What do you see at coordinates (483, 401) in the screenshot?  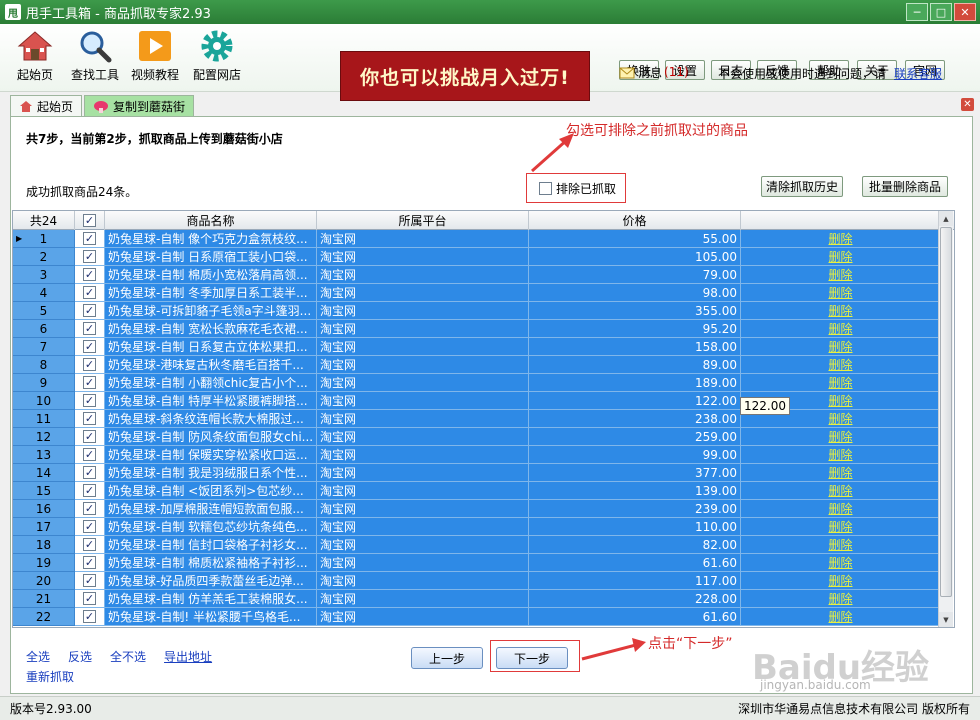 I see `table-row: 10奶兔星球-自制 特厚半松紧腰裤脚搭...淘宝网122.00删除` at bounding box center [483, 401].